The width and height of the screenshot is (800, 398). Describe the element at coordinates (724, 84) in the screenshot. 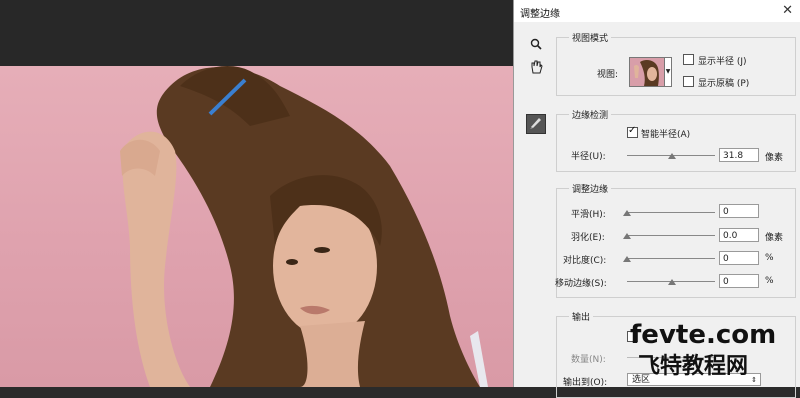

I see `show-original-label: 显示原稿 (P)` at that location.